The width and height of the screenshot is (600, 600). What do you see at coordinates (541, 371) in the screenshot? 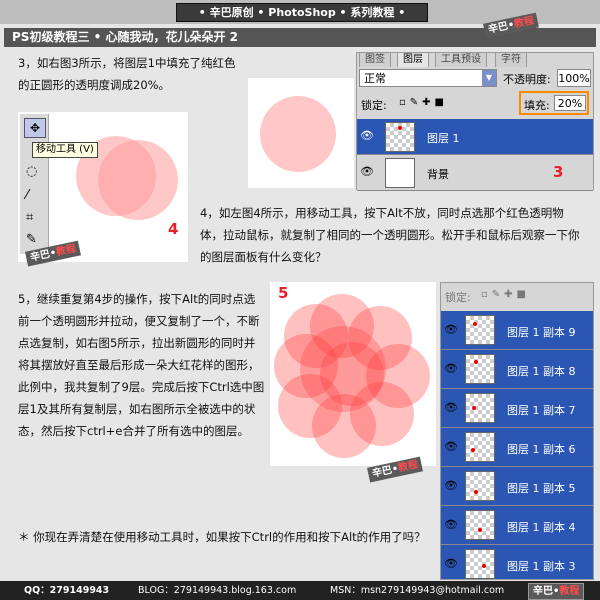
I see `layer-name: 图层 1 副本 8` at bounding box center [541, 371].